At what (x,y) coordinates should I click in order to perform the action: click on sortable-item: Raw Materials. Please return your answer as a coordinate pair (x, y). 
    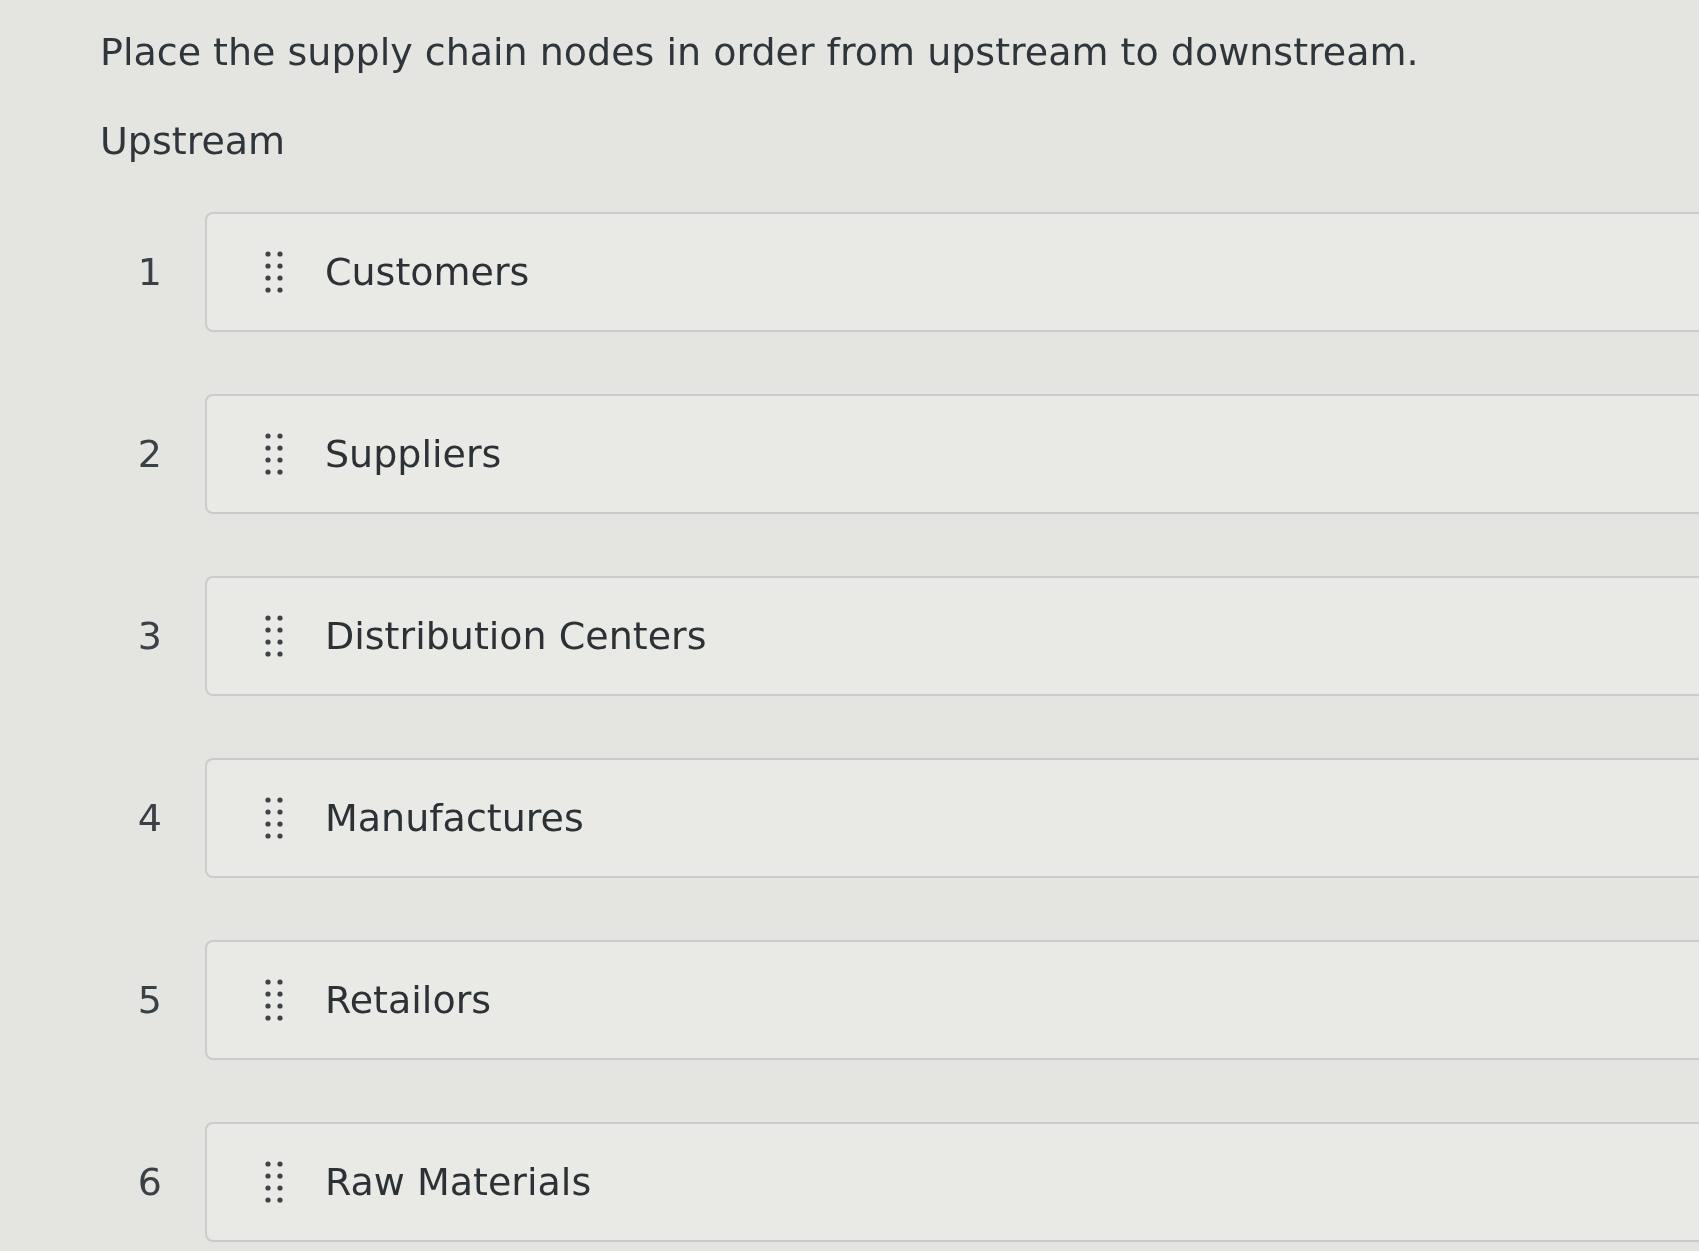
    Looking at the image, I should click on (952, 1182).